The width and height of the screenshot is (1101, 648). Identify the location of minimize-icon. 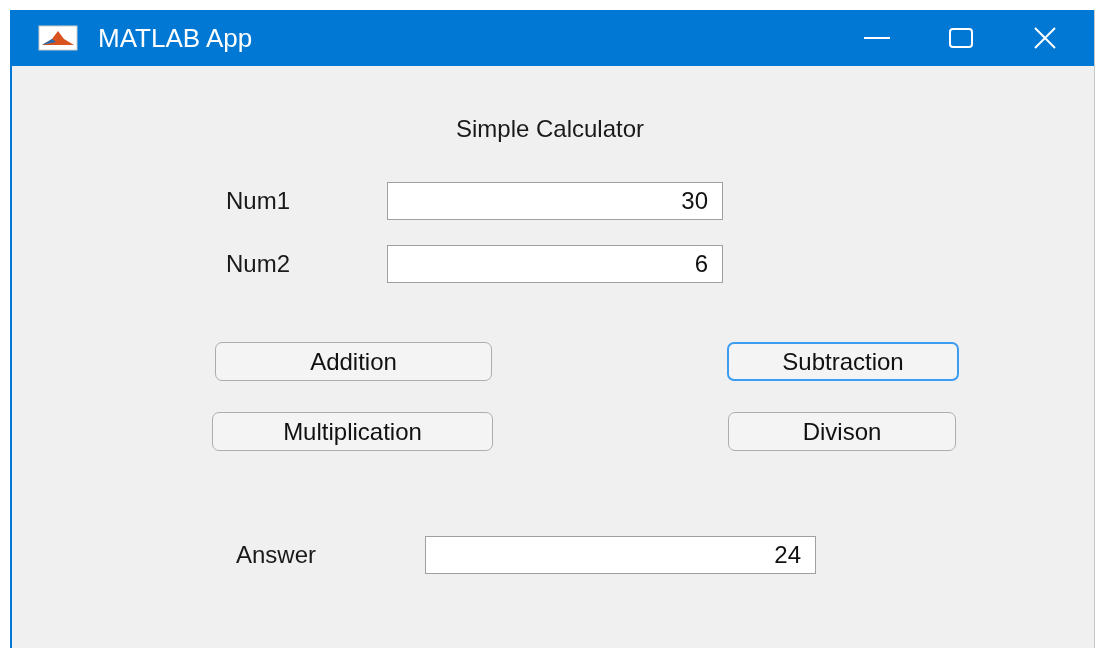
(877, 38).